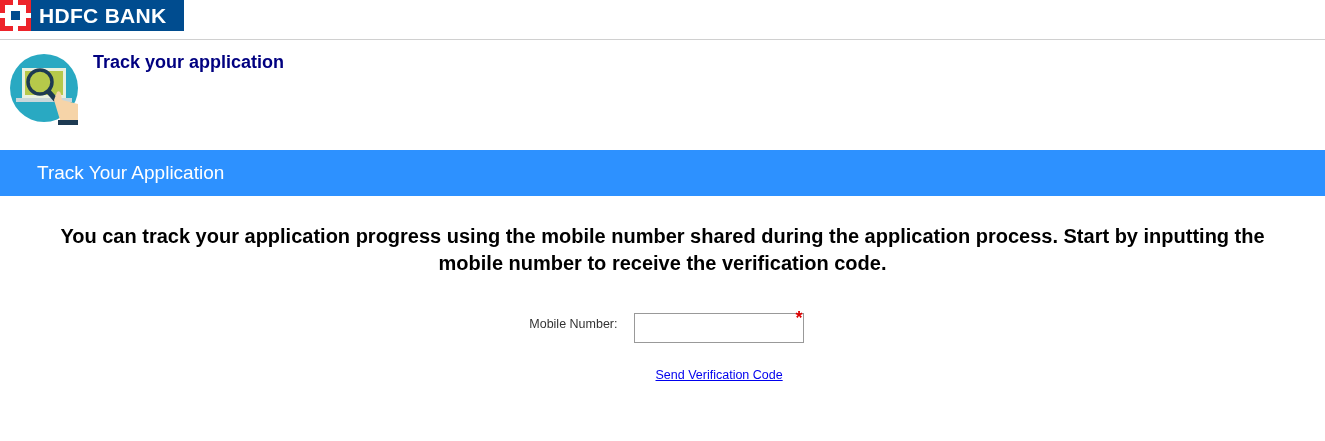  What do you see at coordinates (103, 16) in the screenshot?
I see `logo-text: HDFC BANK` at bounding box center [103, 16].